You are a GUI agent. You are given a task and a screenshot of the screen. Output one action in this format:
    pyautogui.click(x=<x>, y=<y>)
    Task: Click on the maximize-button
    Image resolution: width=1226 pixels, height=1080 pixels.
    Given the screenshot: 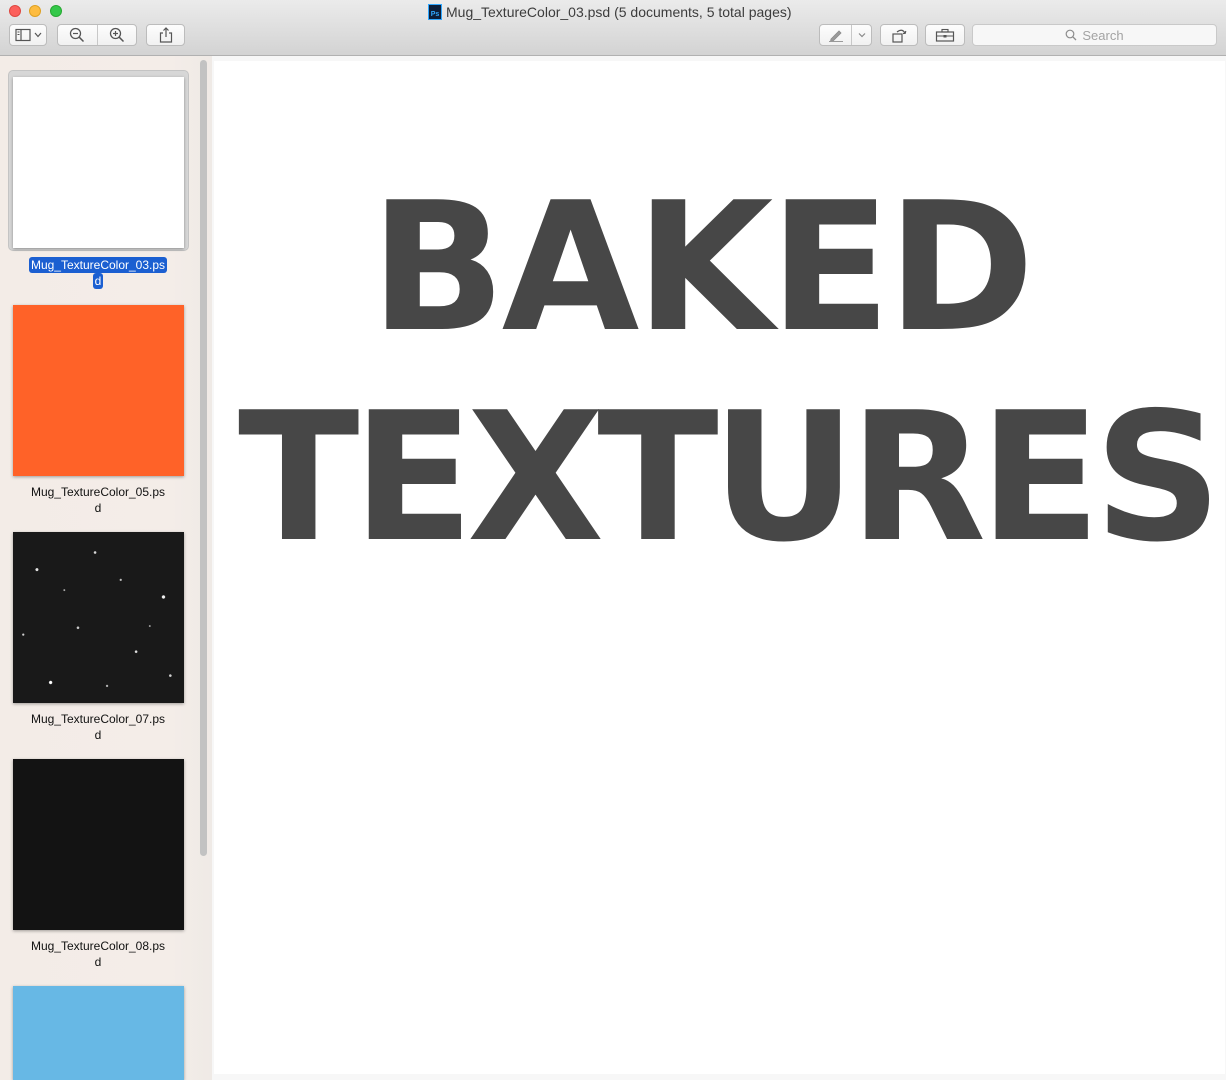 What is the action you would take?
    pyautogui.click(x=56, y=11)
    